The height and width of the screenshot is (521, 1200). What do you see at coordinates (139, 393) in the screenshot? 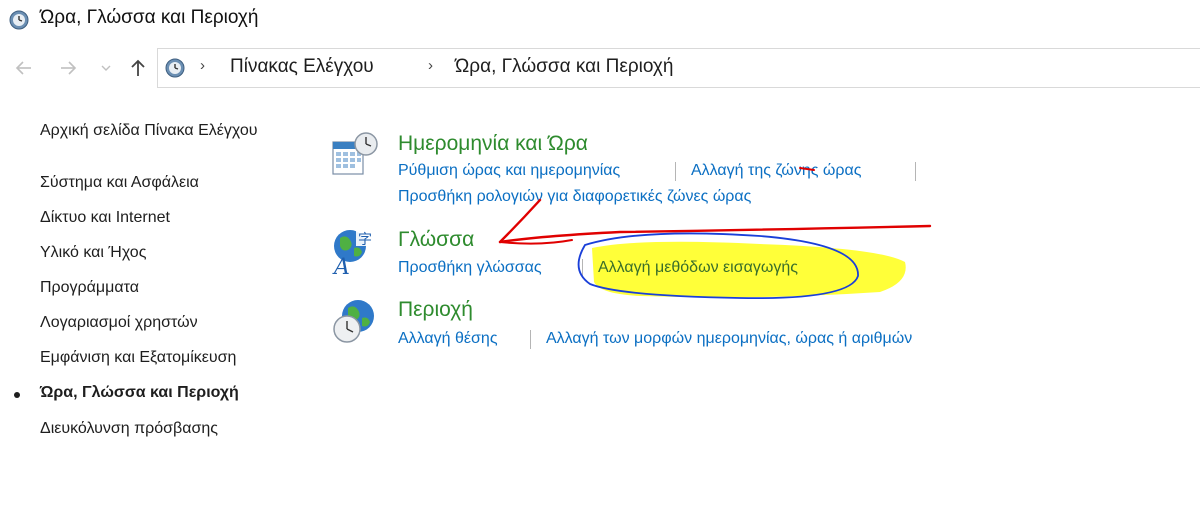
I see `sidebar-item-time-language-region: Ώρα, Γλώσσα και Περιοχή` at bounding box center [139, 393].